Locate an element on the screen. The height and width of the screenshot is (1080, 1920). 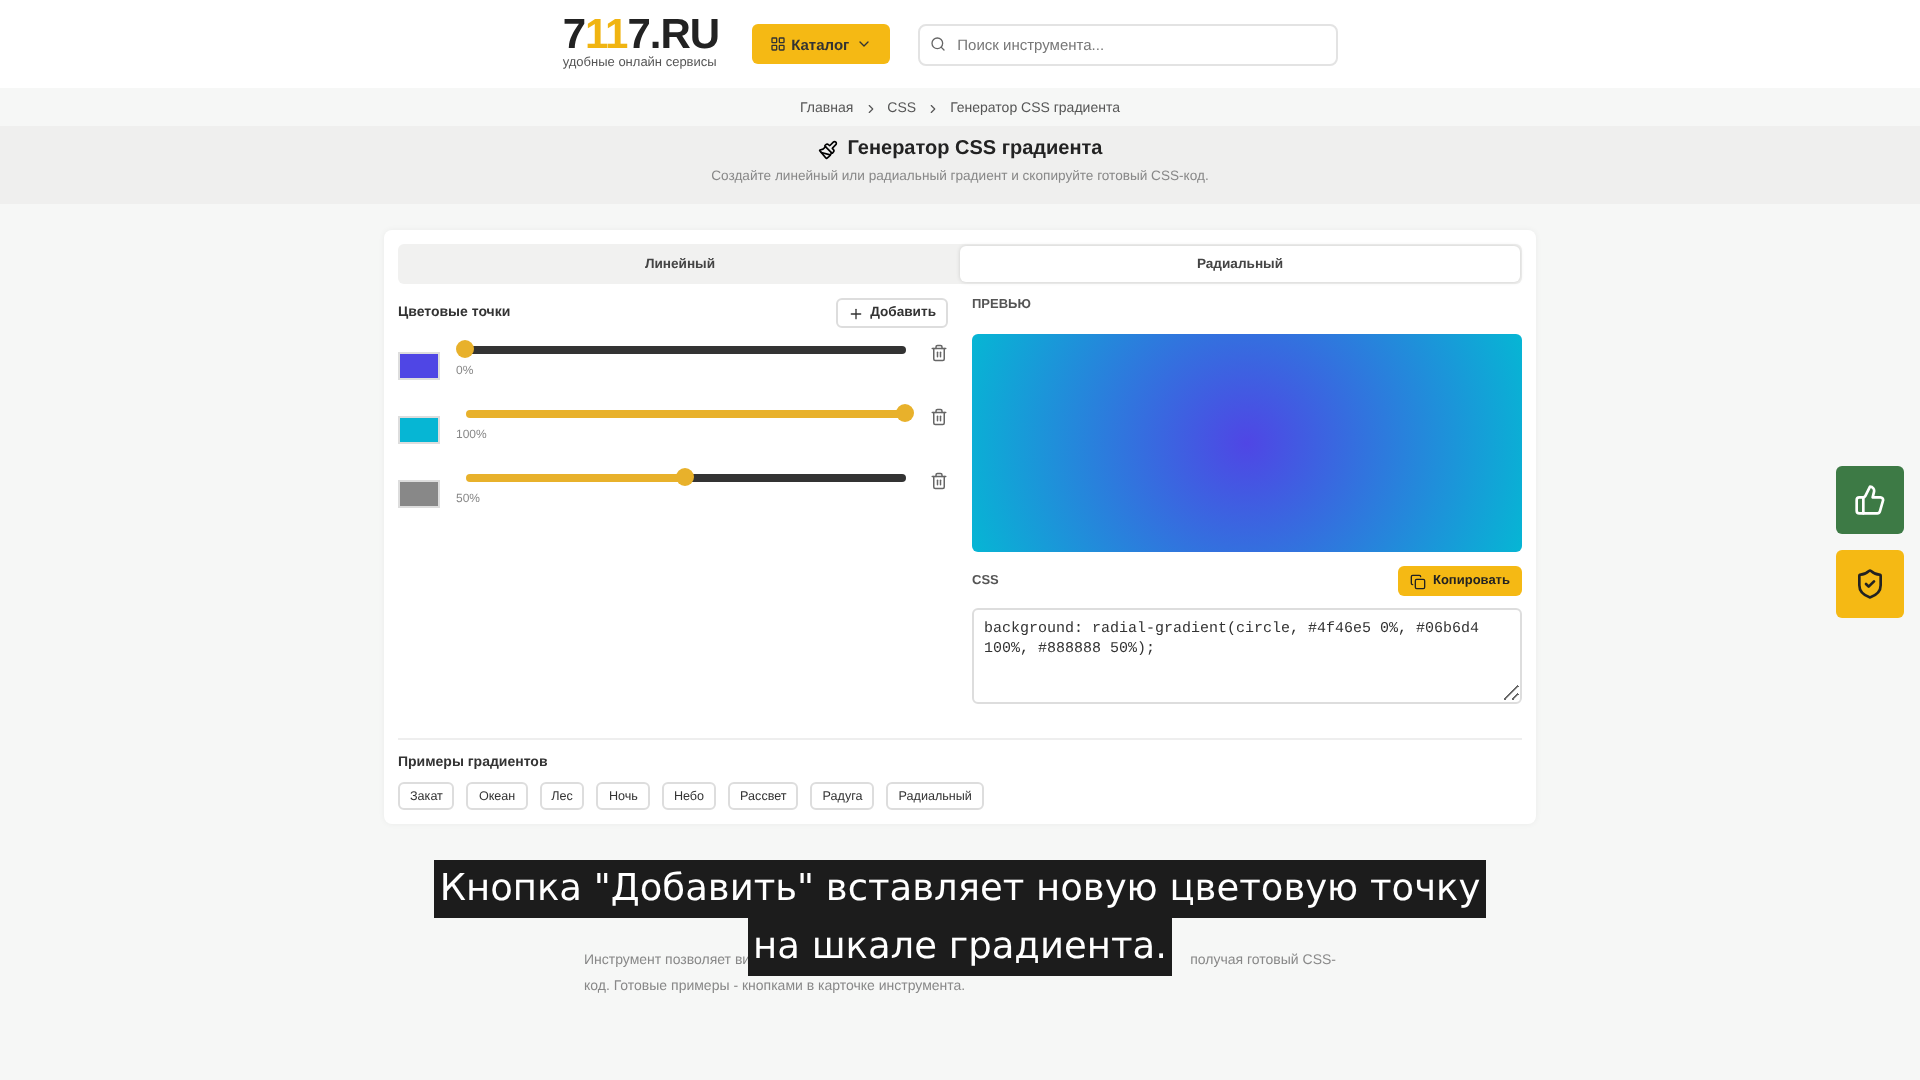
plus-icon is located at coordinates (856, 313).